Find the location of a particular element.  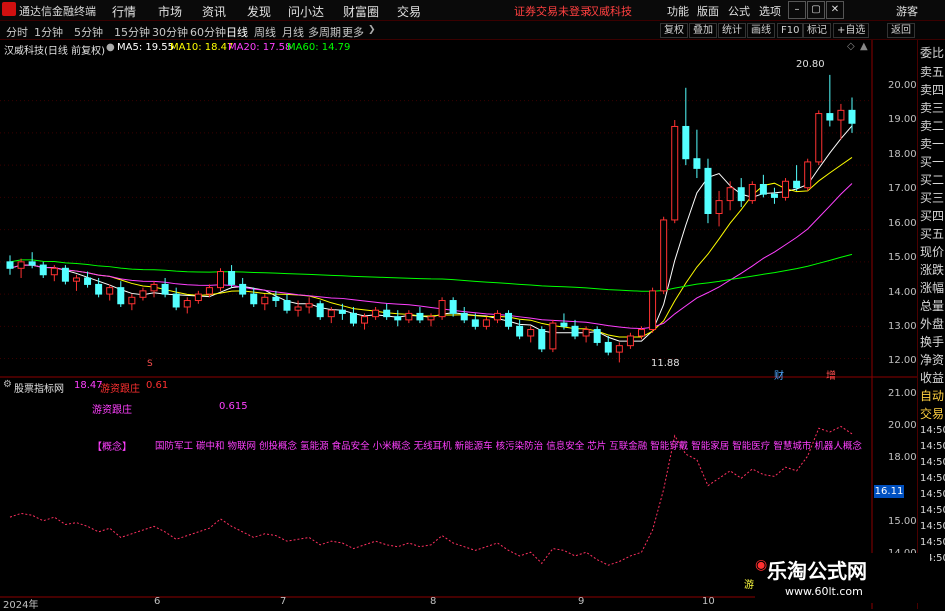

period-weekly: 周线 is located at coordinates (265, 32).